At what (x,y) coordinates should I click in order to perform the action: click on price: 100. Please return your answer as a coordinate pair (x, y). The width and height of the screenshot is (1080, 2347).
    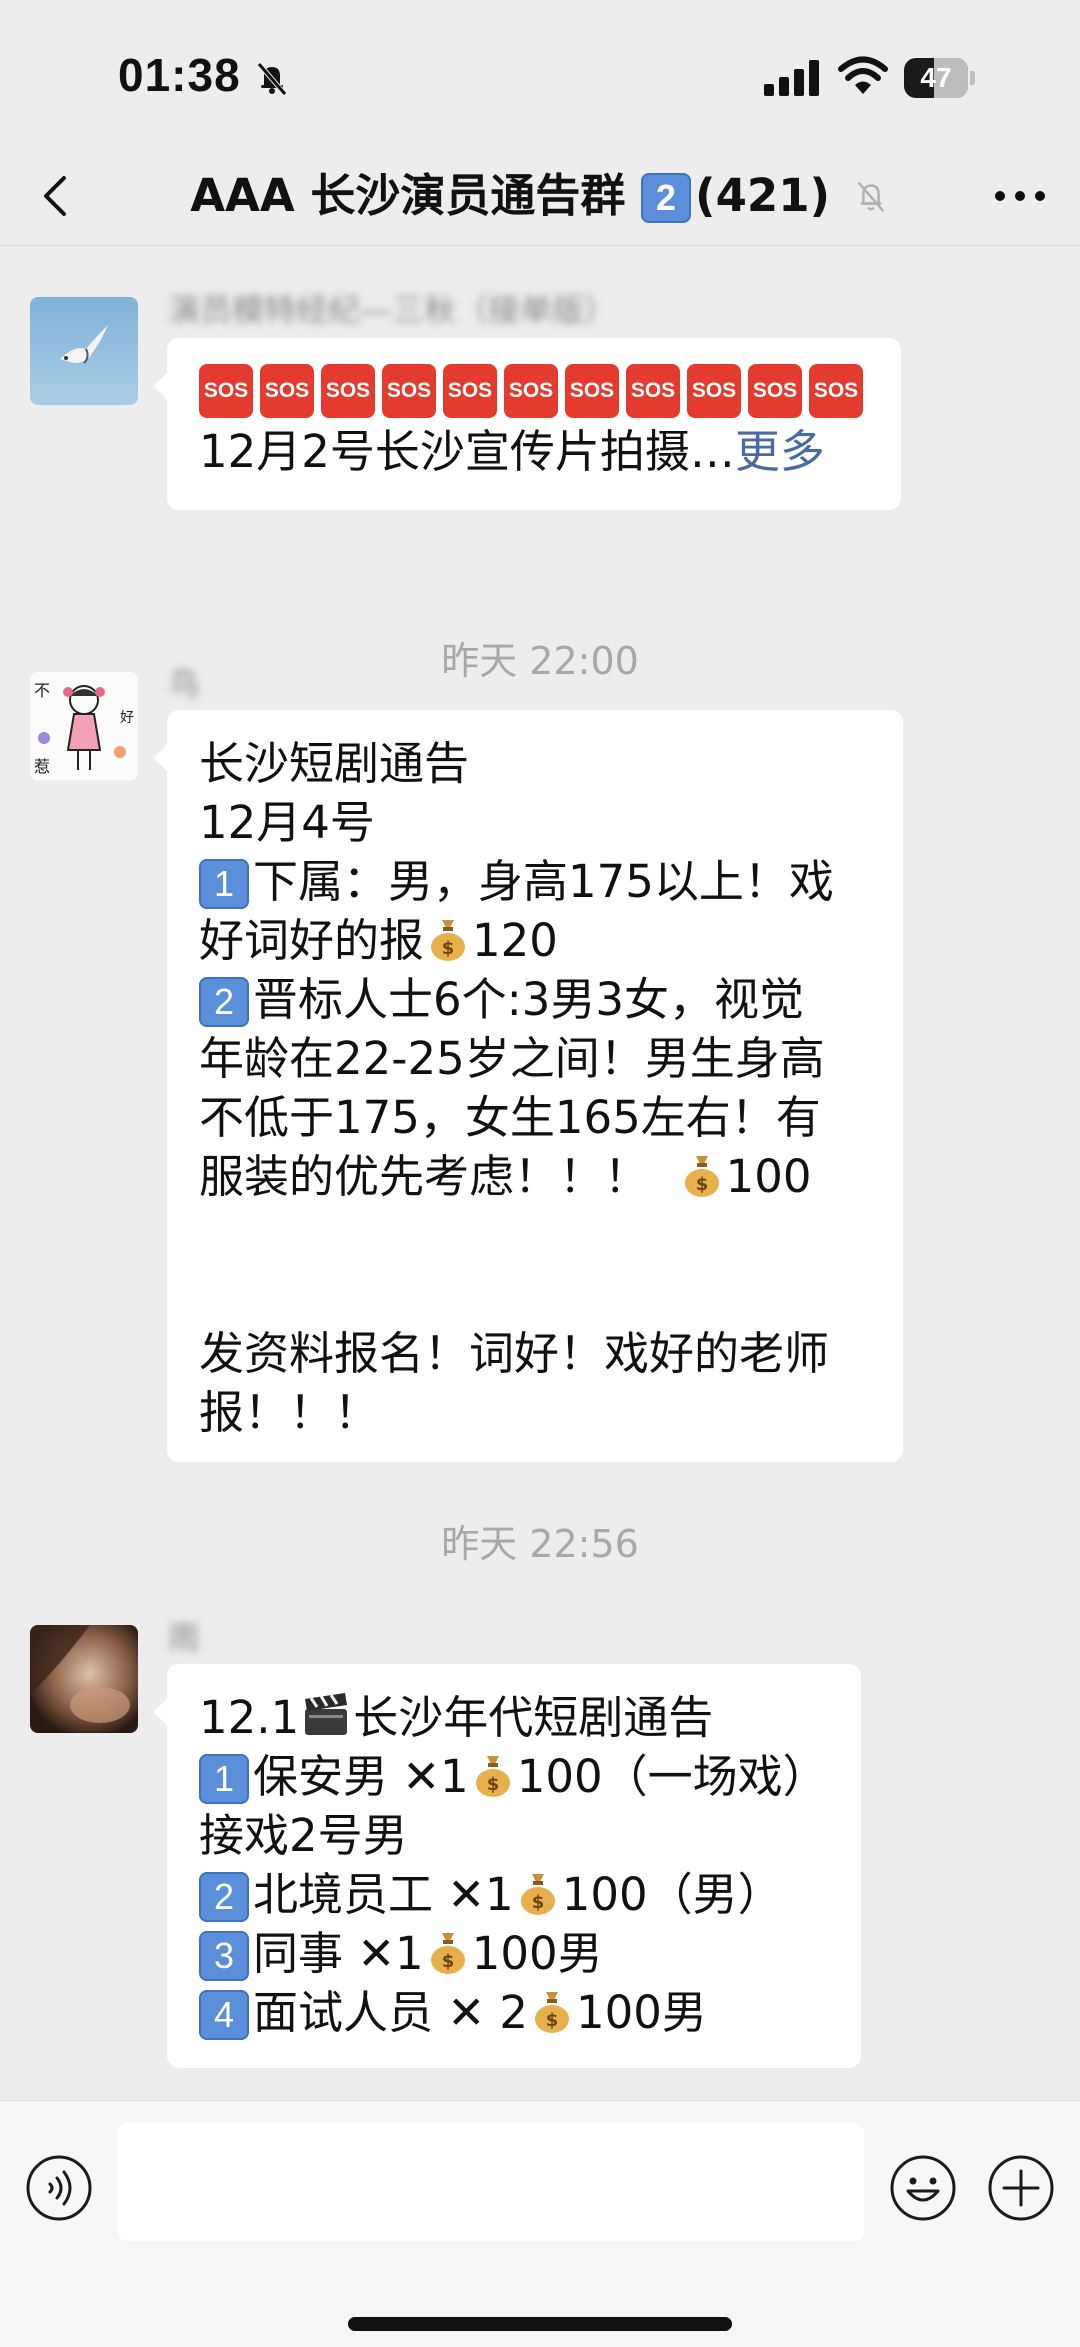
    Looking at the image, I should click on (768, 1176).